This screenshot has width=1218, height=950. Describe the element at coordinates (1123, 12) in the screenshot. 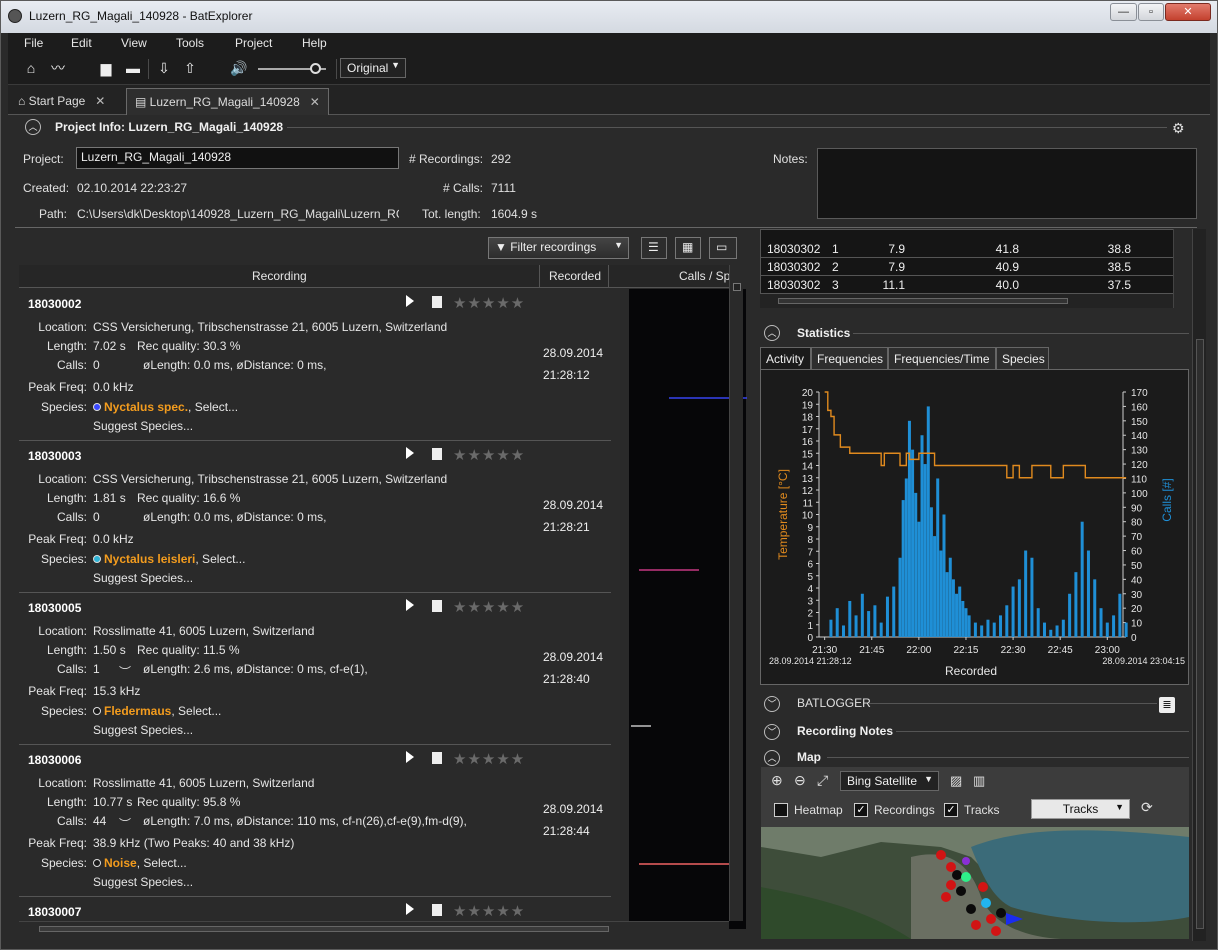

I see `minimize-button: —` at that location.